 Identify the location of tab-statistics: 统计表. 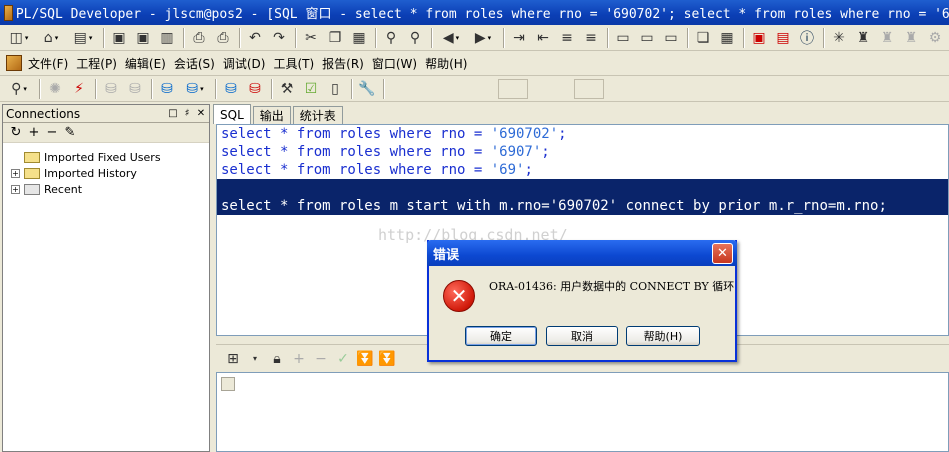
(317, 115).